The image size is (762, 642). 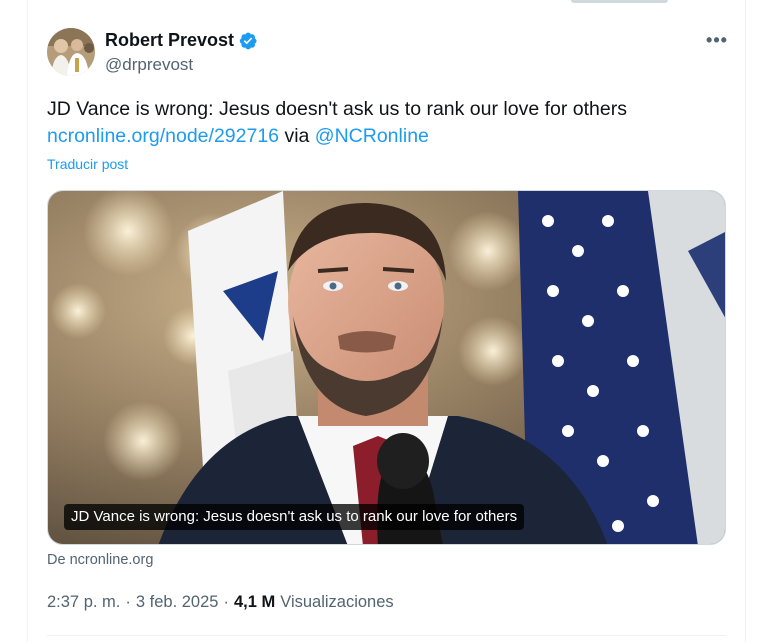 I want to click on avatar-image, so click(x=71, y=52).